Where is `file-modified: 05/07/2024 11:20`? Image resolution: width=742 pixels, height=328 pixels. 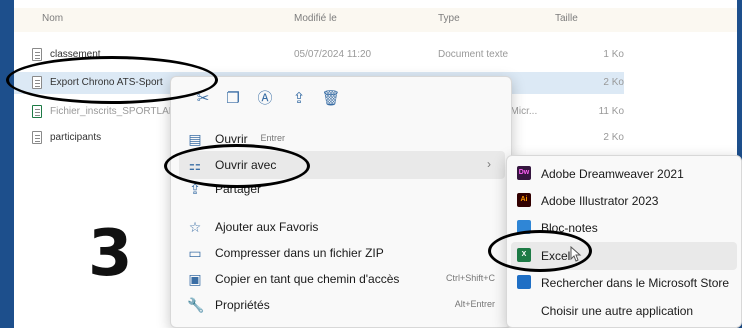
file-modified: 05/07/2024 11:20 is located at coordinates (333, 54).